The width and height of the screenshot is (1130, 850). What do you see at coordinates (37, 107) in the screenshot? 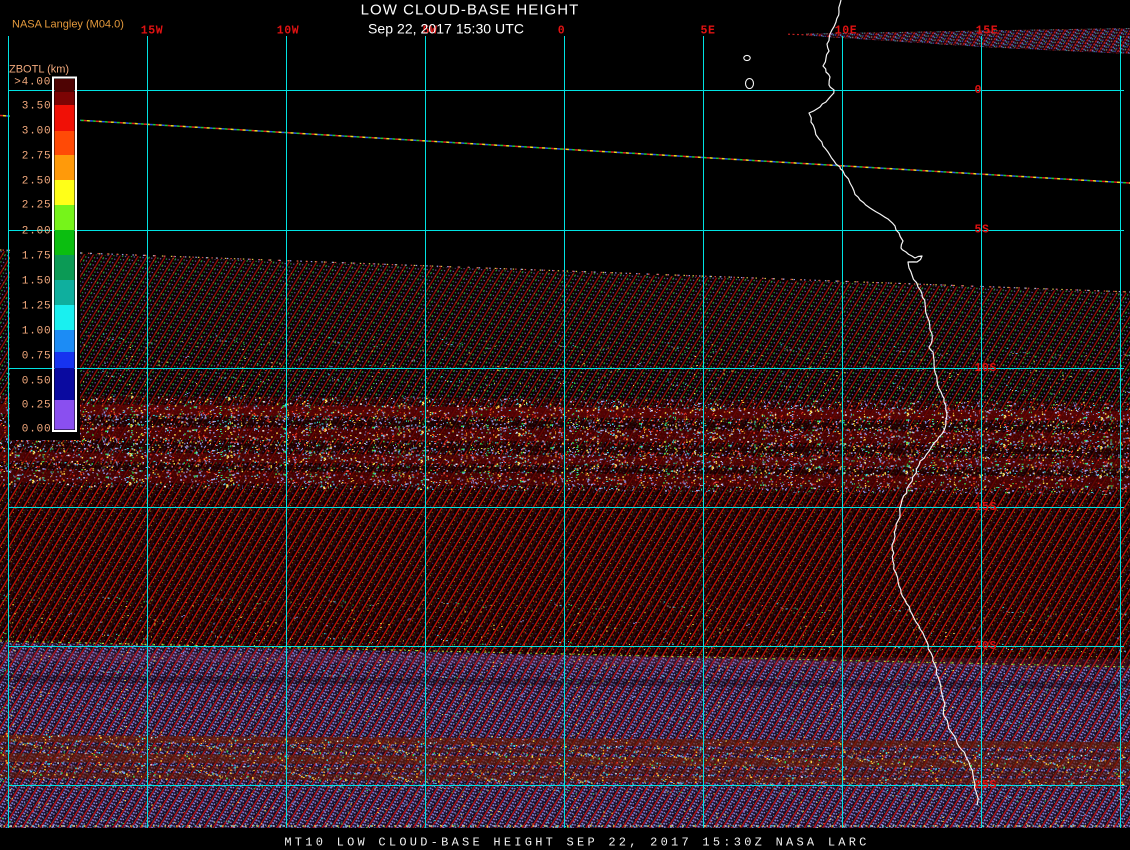
I see `svg-text: 3.50` at bounding box center [37, 107].